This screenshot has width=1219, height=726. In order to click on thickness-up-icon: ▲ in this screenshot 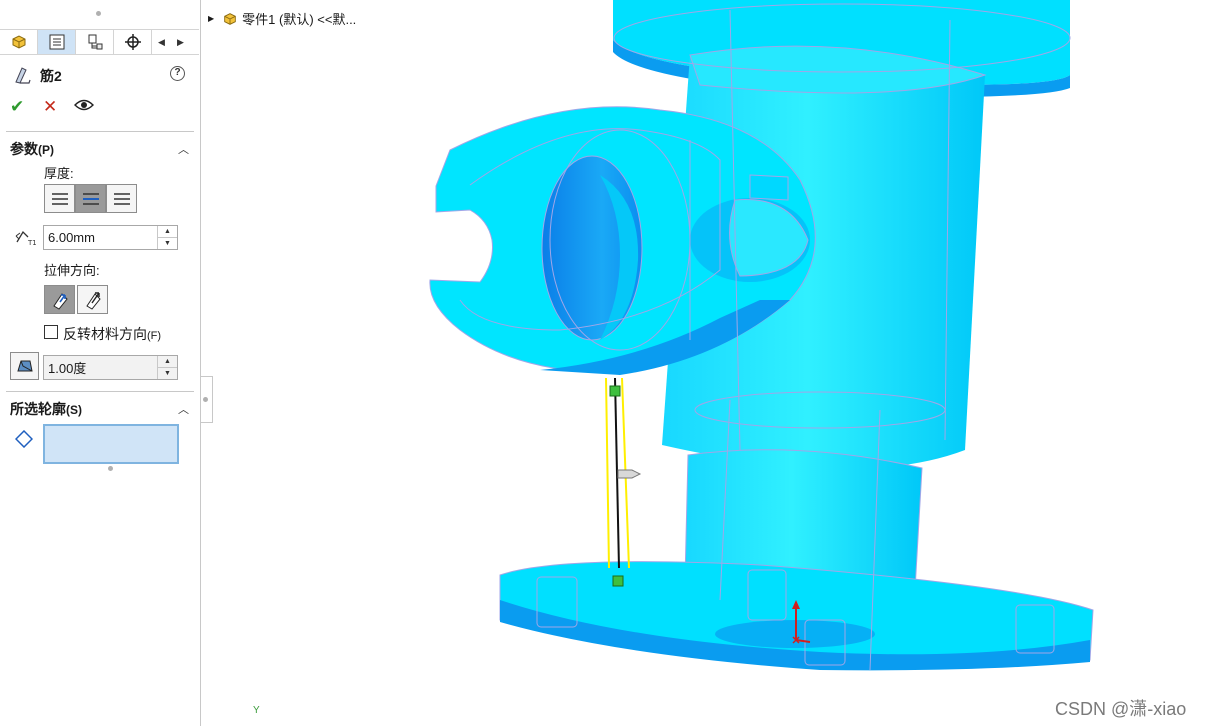, I will do `click(167, 232)`.